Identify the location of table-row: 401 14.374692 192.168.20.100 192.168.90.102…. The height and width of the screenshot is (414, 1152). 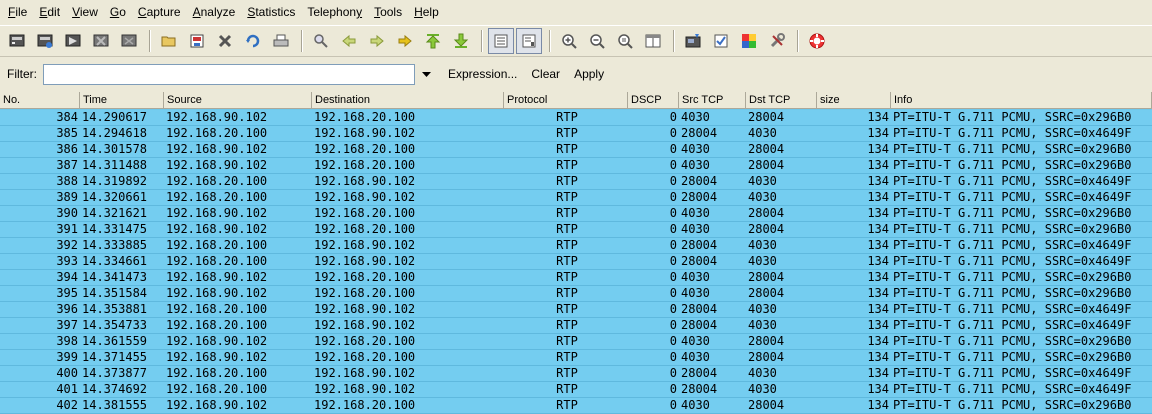
(576, 390).